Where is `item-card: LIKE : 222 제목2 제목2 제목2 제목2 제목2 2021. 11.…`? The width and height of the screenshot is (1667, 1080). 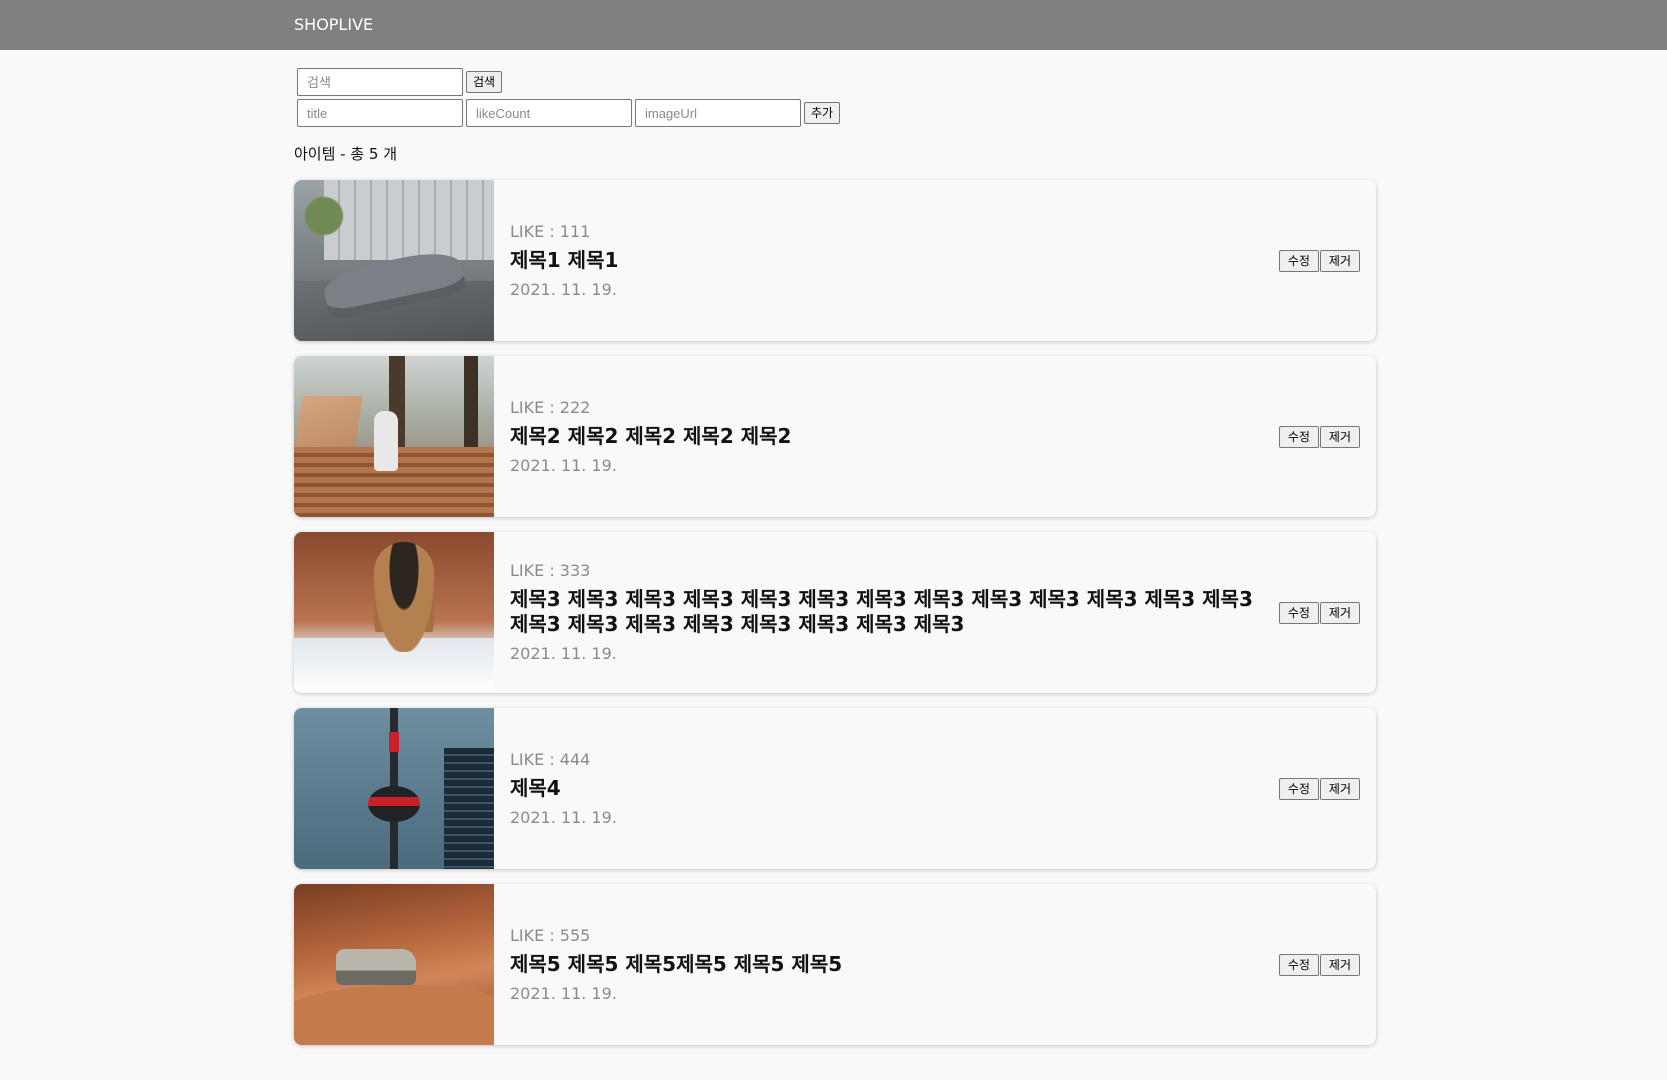
item-card: LIKE : 222 제목2 제목2 제목2 제목2 제목2 2021. 11.… is located at coordinates (835, 436).